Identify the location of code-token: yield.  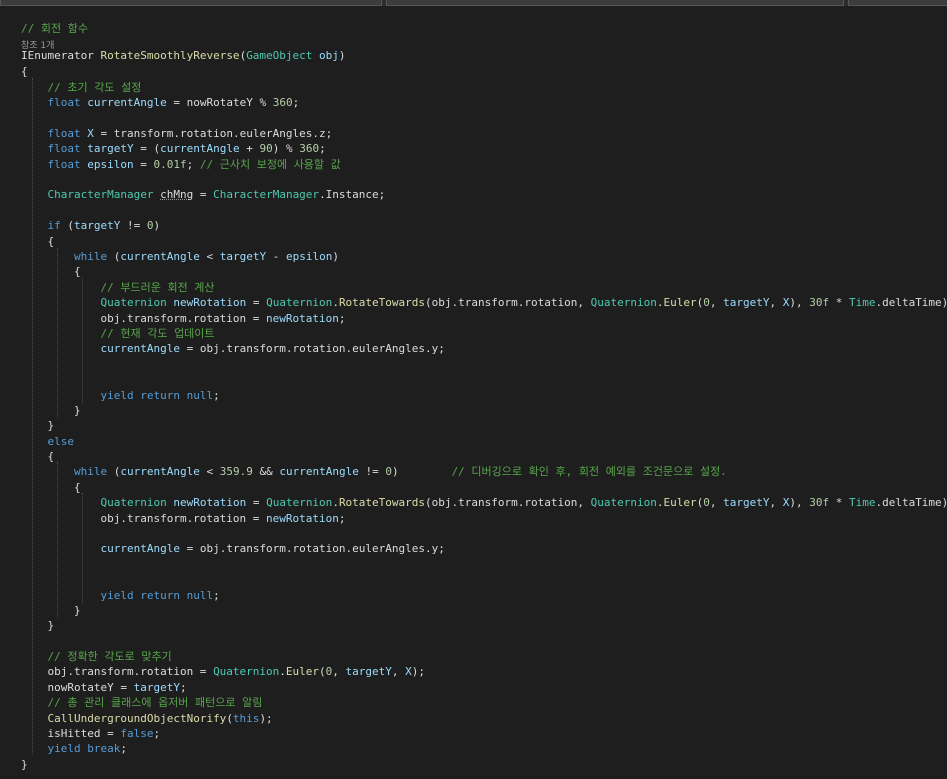
(67, 748).